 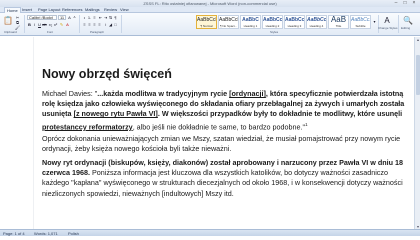 I want to click on change-styles-label: Change Styles, so click(x=388, y=28).